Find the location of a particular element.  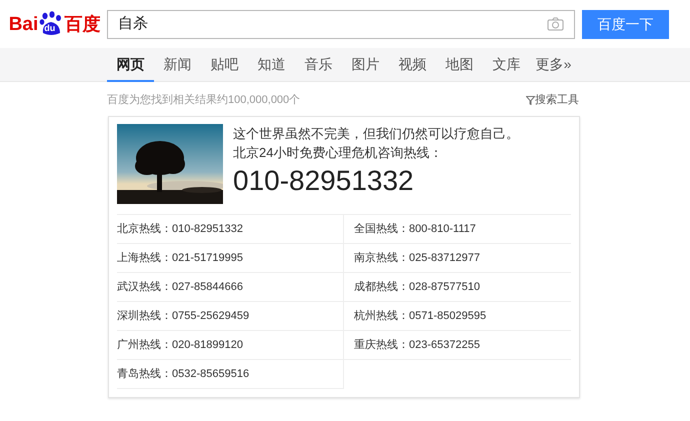

nav-tab: 视频 is located at coordinates (412, 65).